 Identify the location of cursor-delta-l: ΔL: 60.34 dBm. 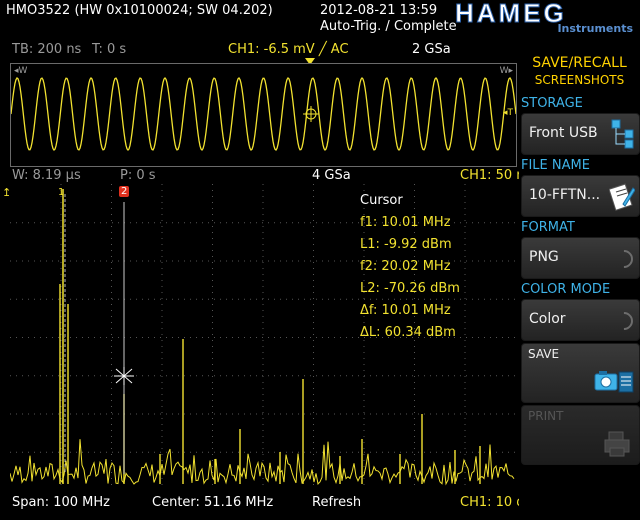
(408, 332).